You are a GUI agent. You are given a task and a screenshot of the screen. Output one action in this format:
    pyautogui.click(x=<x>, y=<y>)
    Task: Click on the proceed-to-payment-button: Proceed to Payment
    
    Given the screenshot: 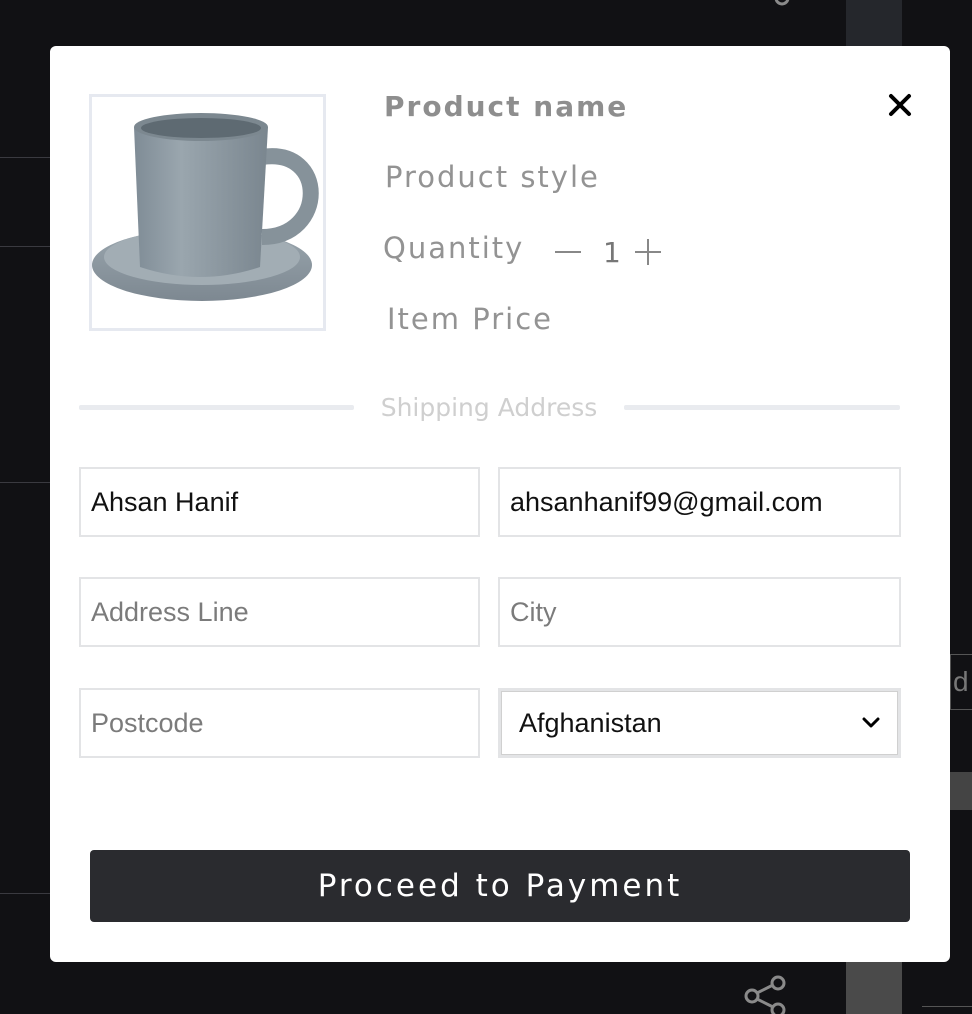 What is the action you would take?
    pyautogui.click(x=500, y=886)
    